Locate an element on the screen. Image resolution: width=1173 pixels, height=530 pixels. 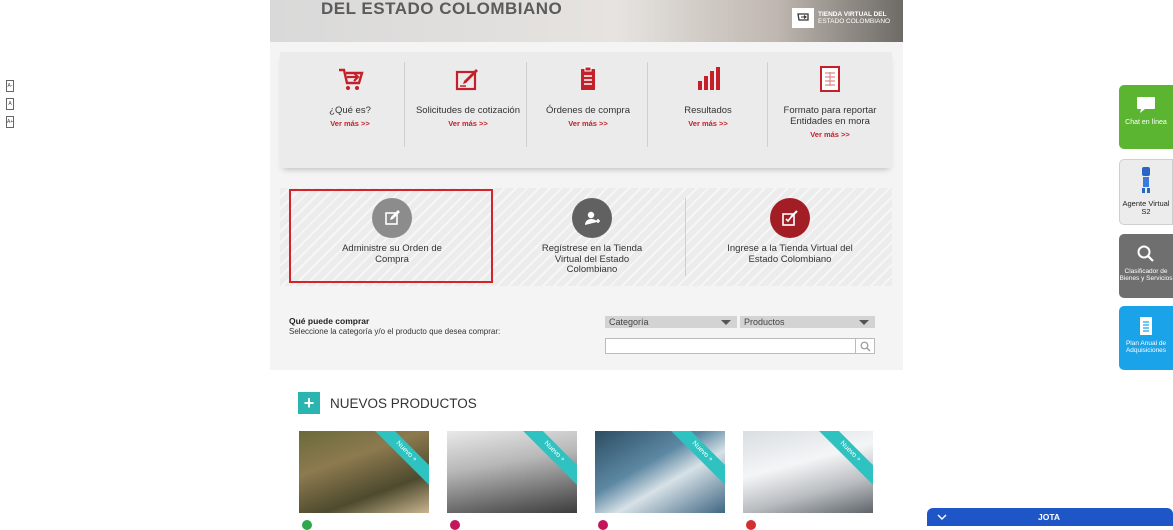
checkbox-pen-icon is located at coordinates (790, 218).